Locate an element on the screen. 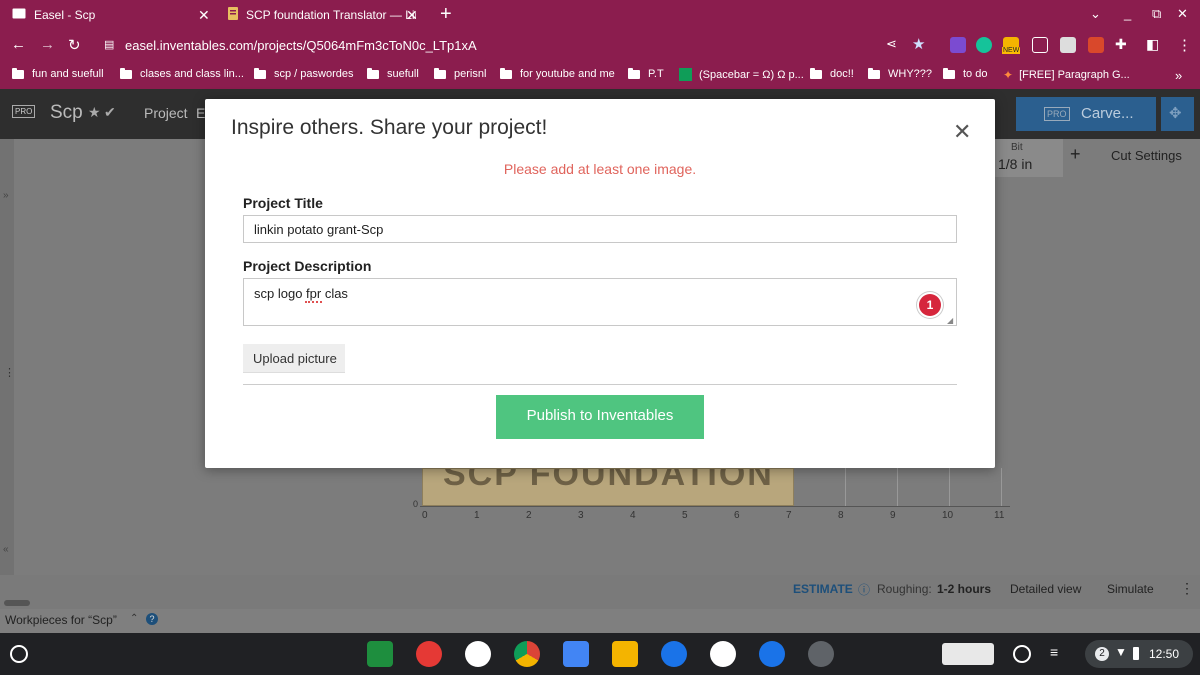 The width and height of the screenshot is (1200, 675). chevron-up-icon: ⌃ is located at coordinates (134, 618).